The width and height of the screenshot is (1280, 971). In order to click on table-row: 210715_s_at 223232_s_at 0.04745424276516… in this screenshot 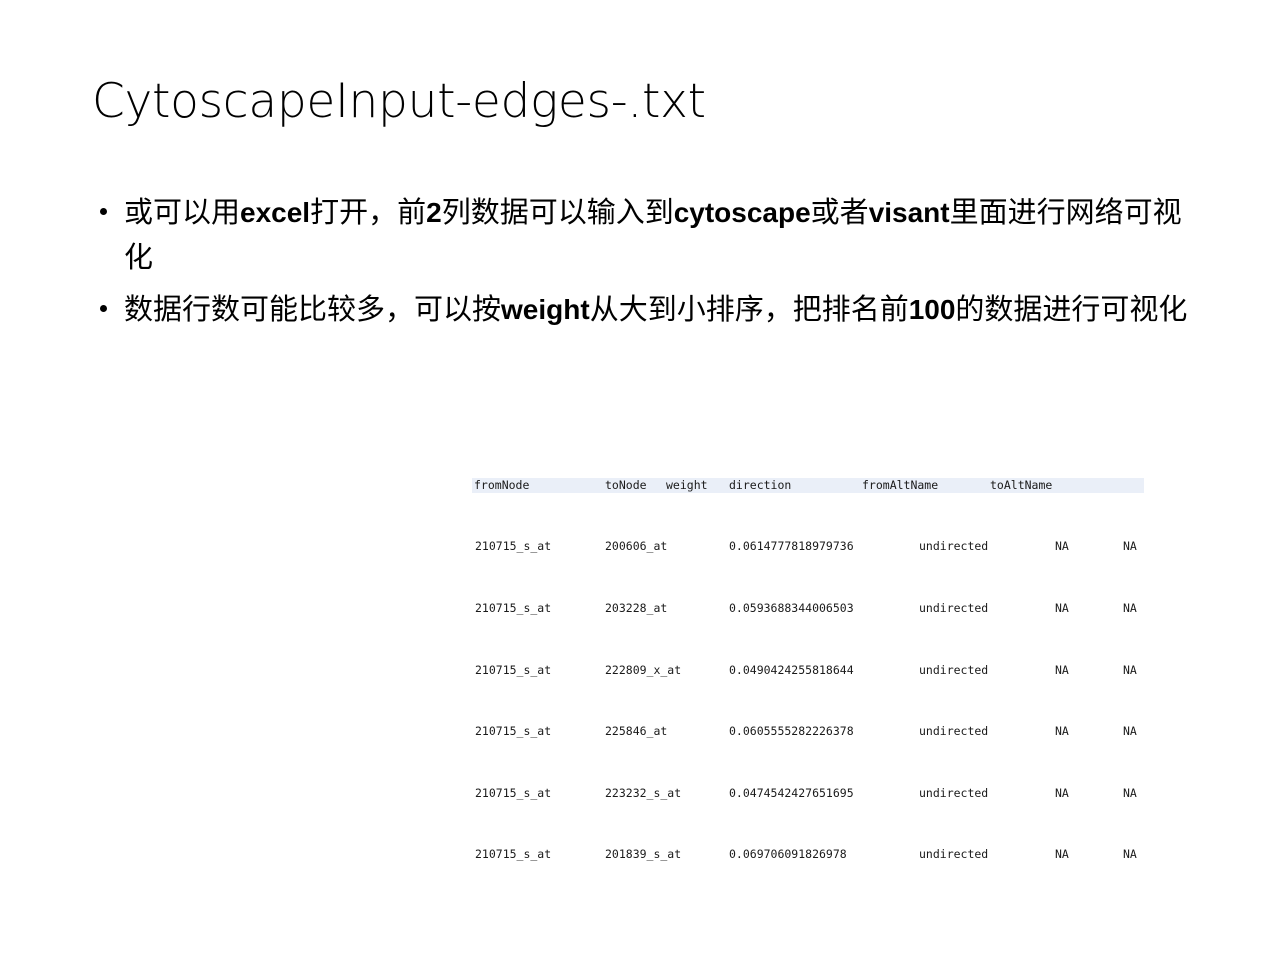, I will do `click(808, 793)`.